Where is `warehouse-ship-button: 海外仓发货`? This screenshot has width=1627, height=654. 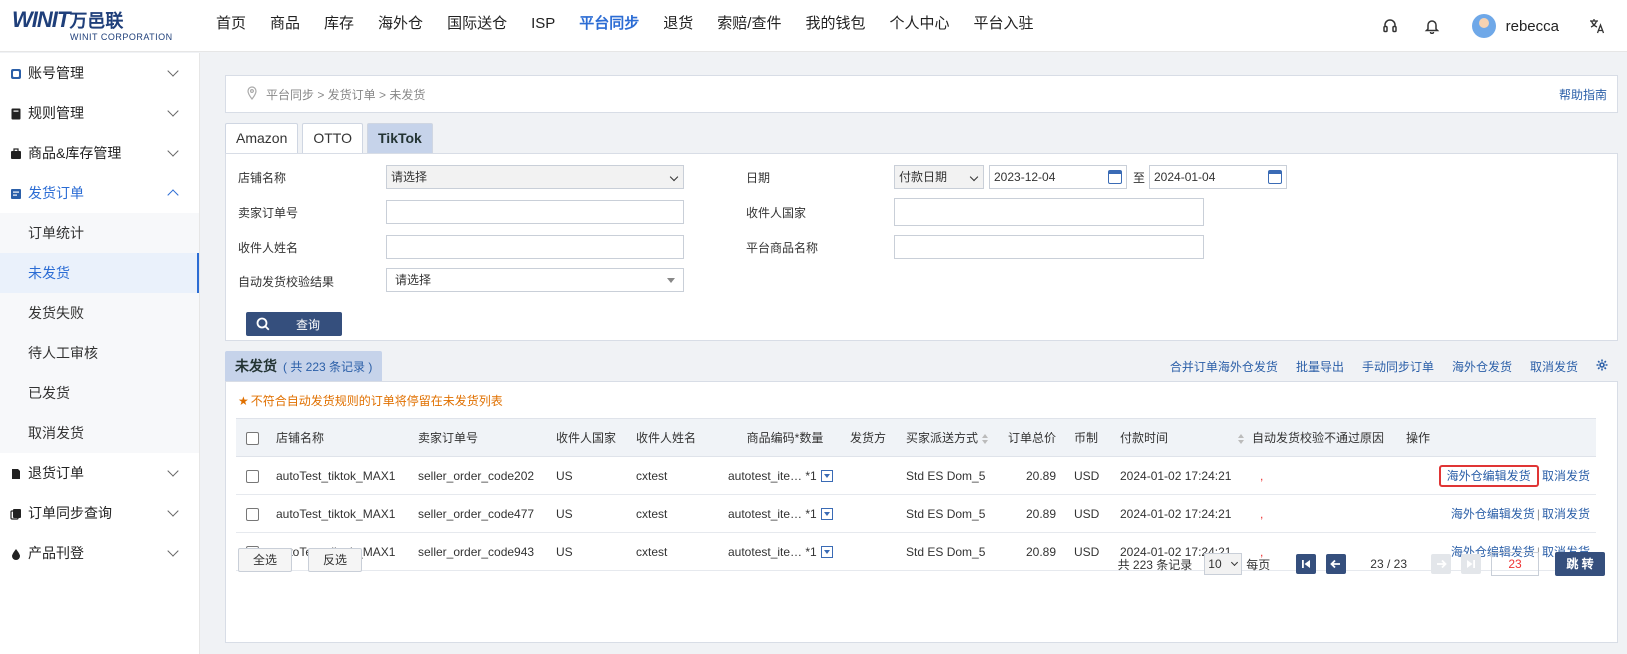
warehouse-ship-button: 海外仓发货 is located at coordinates (1482, 366).